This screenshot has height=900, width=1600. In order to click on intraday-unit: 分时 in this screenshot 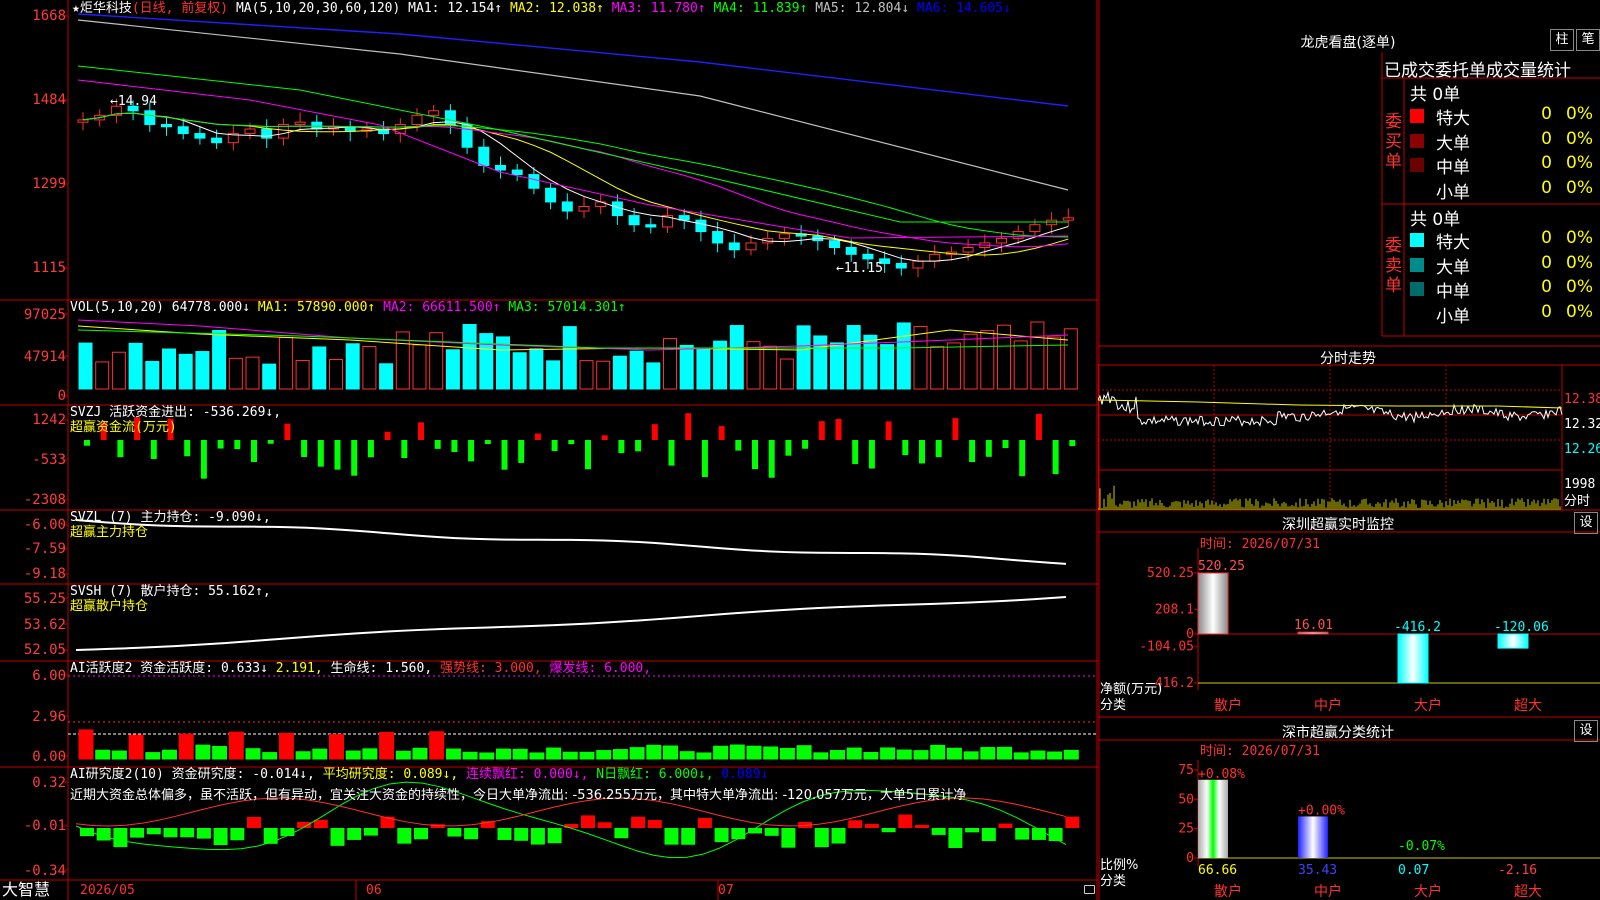, I will do `click(1577, 501)`.